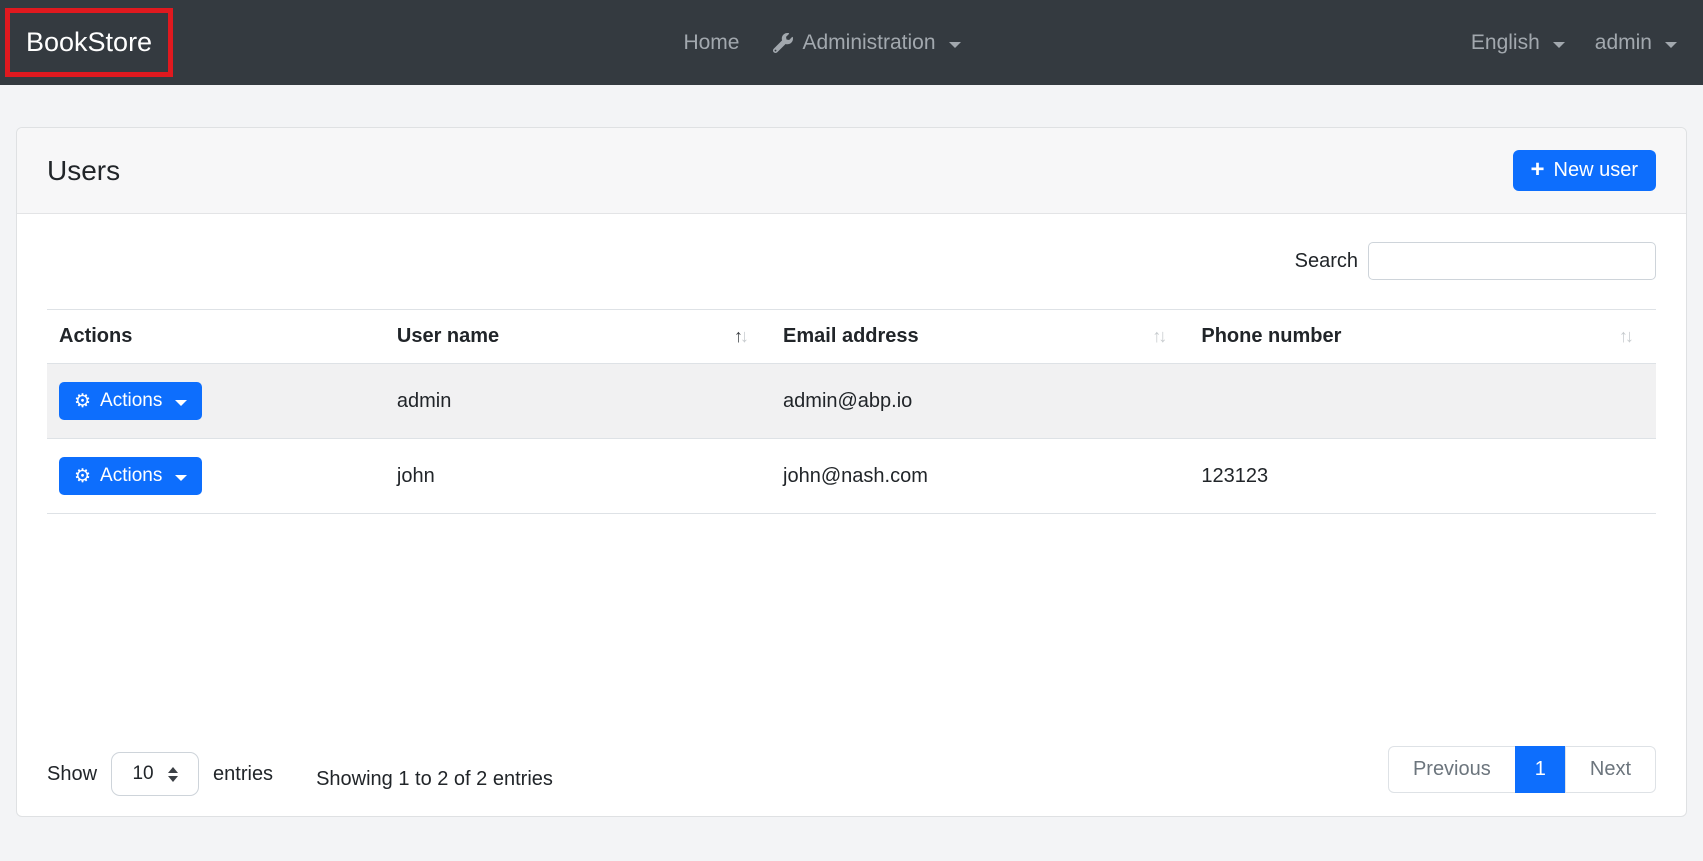 Image resolution: width=1703 pixels, height=861 pixels. I want to click on pagination: Previous 1 Next, so click(1521, 769).